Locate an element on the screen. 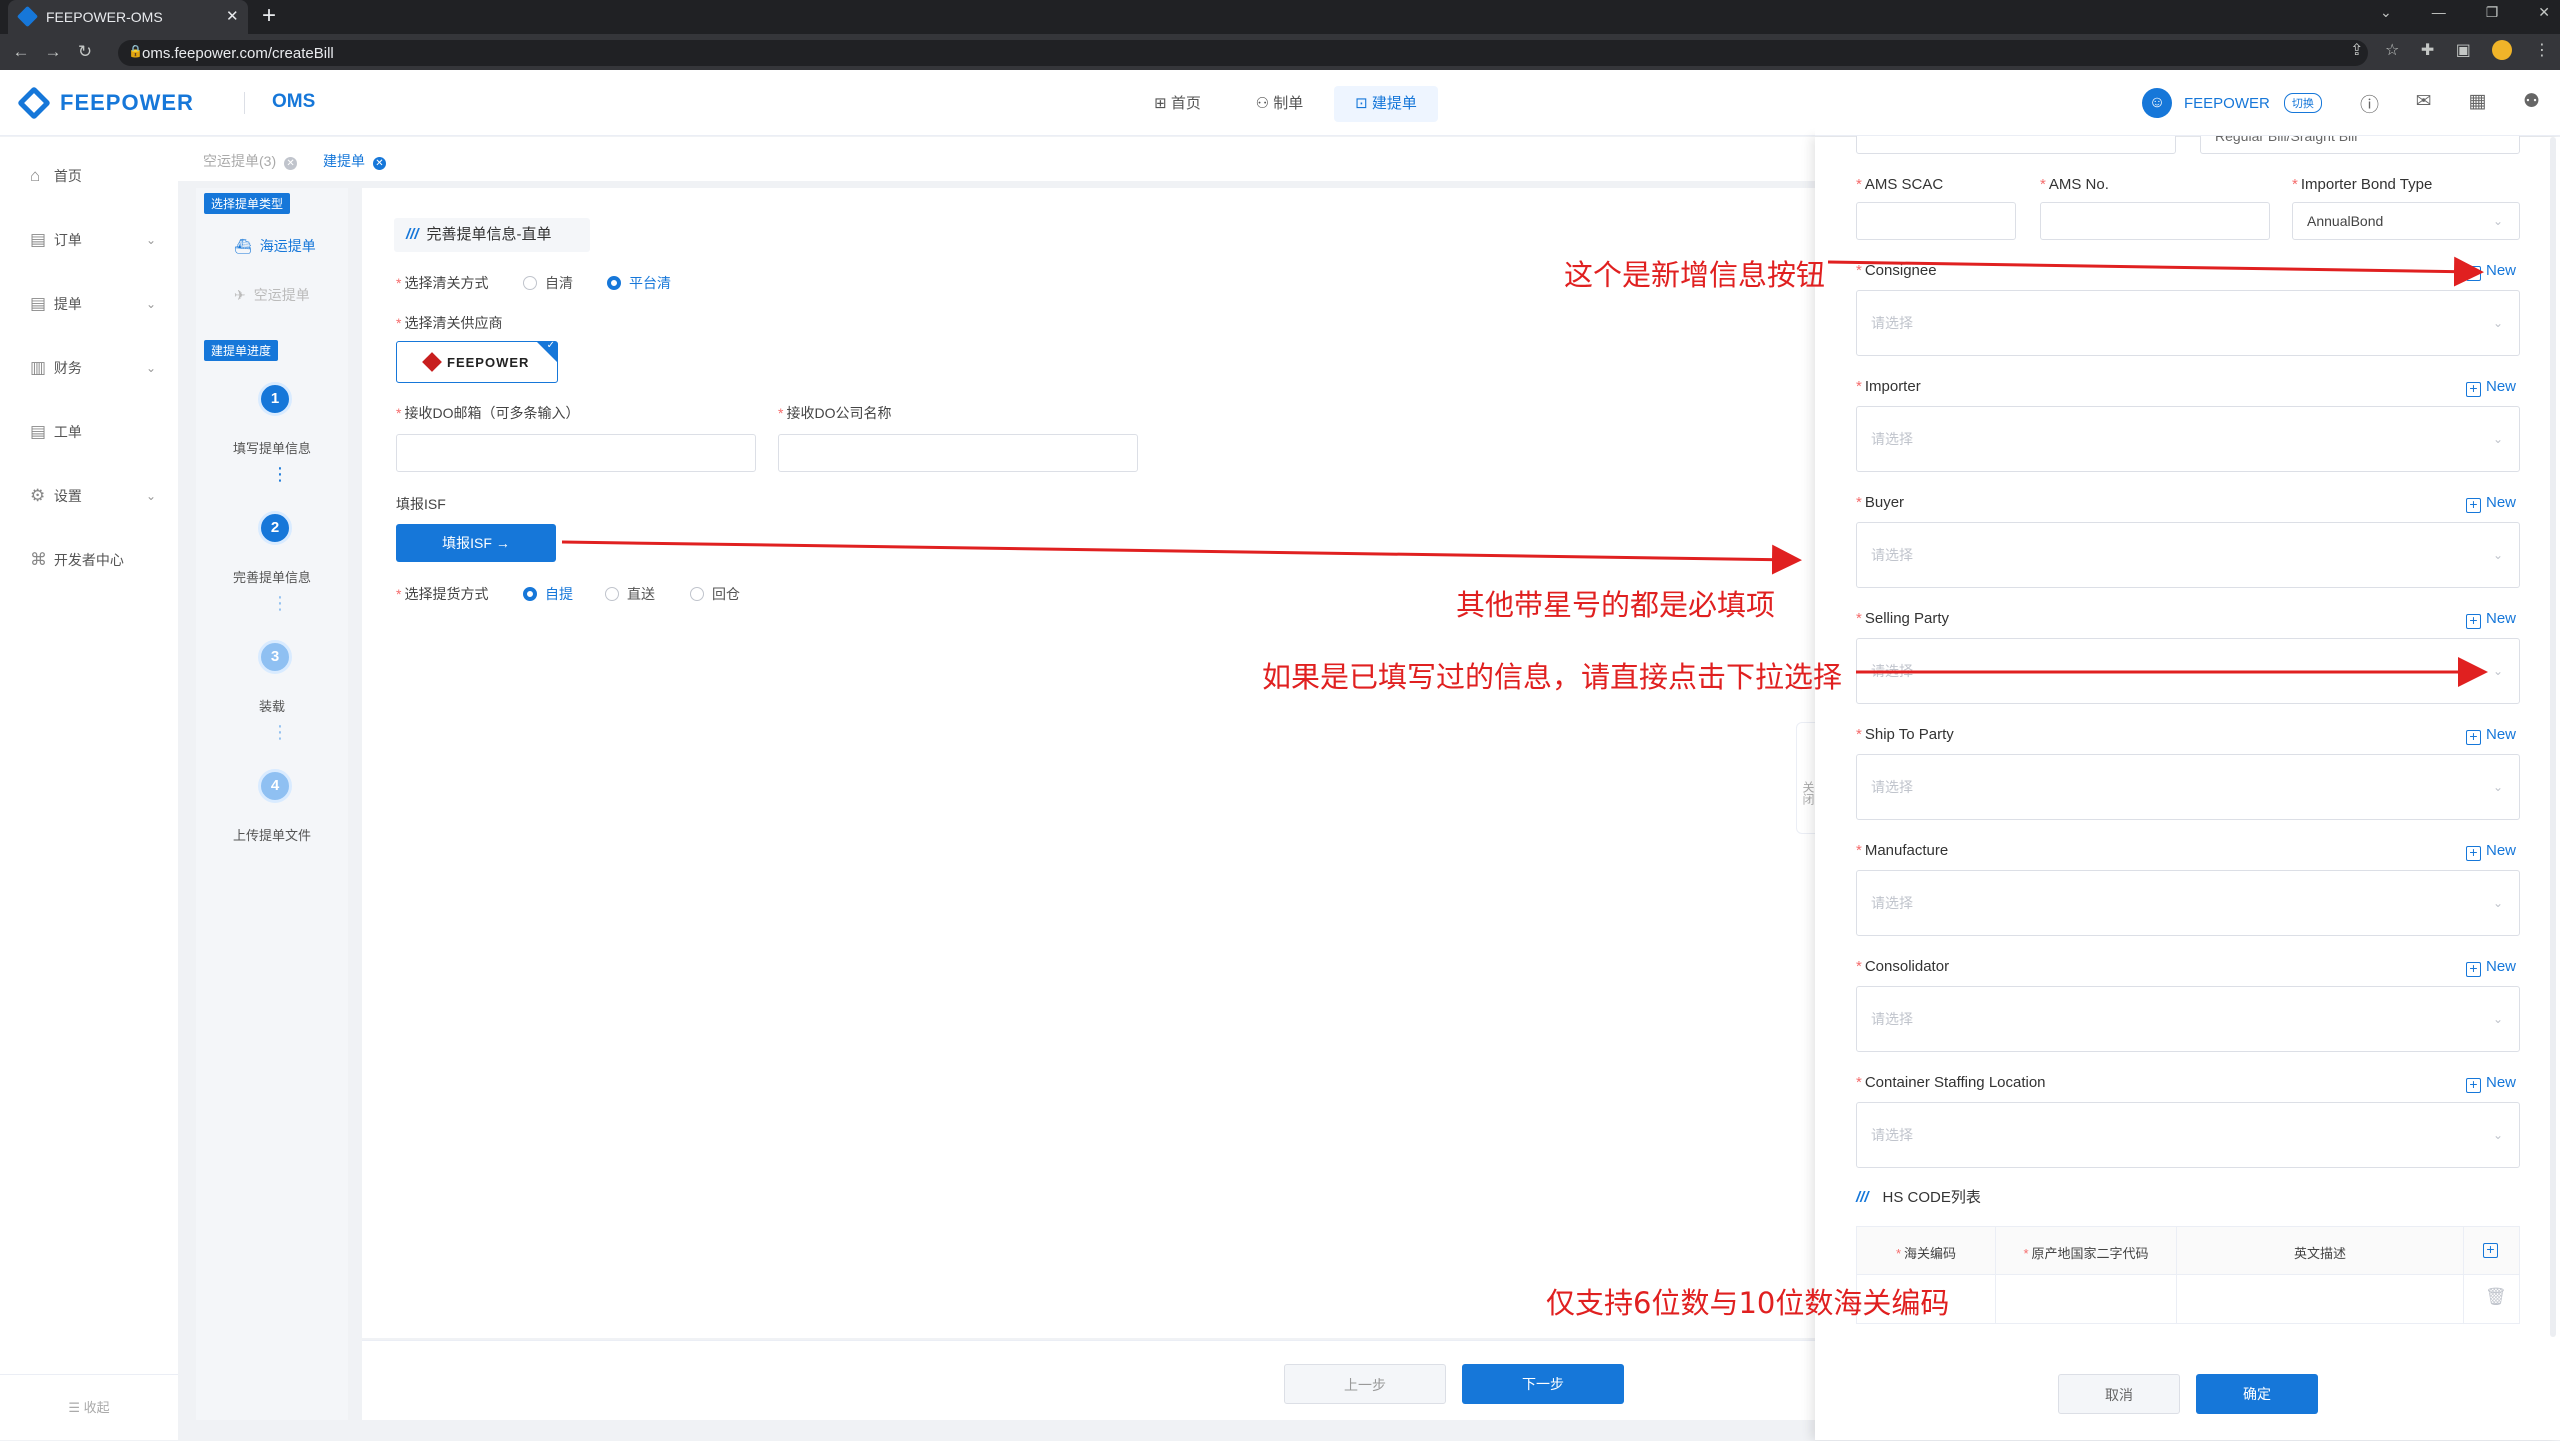 The image size is (2560, 1441). annotation-new-button: 这个是新增信息按钮 is located at coordinates (1695, 275).